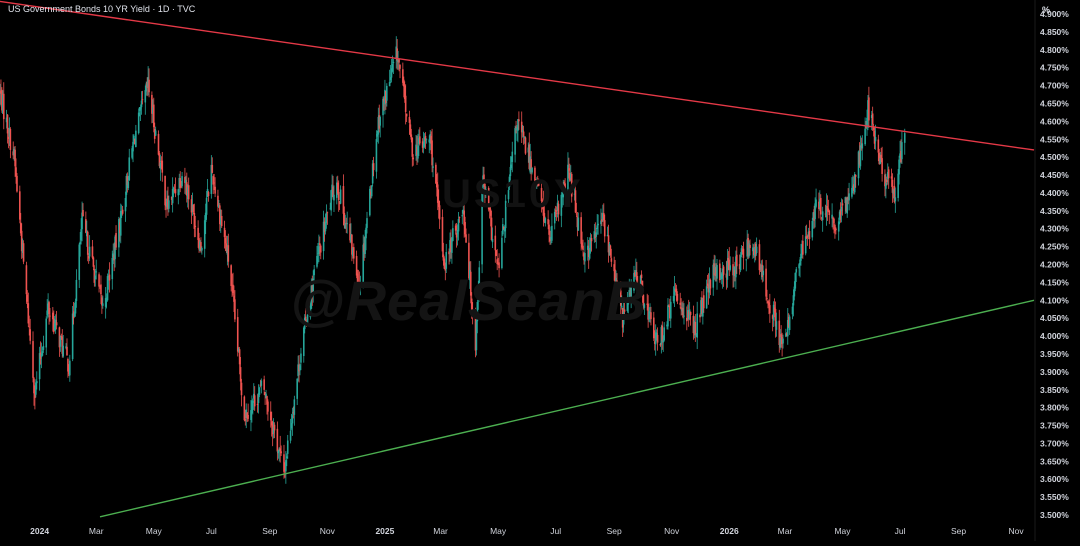  What do you see at coordinates (1054, 372) in the screenshot?
I see `y-tick-label: 3.900%` at bounding box center [1054, 372].